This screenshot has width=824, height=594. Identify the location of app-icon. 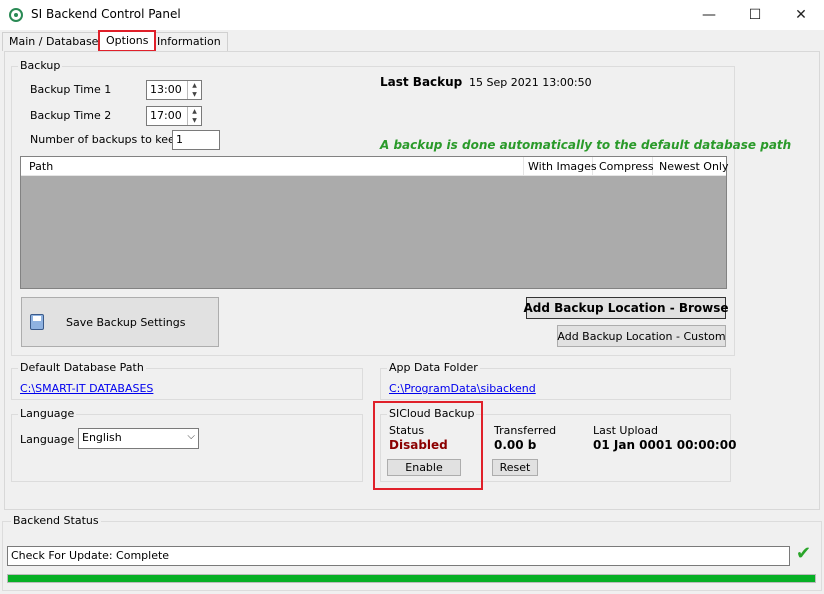
(16, 15).